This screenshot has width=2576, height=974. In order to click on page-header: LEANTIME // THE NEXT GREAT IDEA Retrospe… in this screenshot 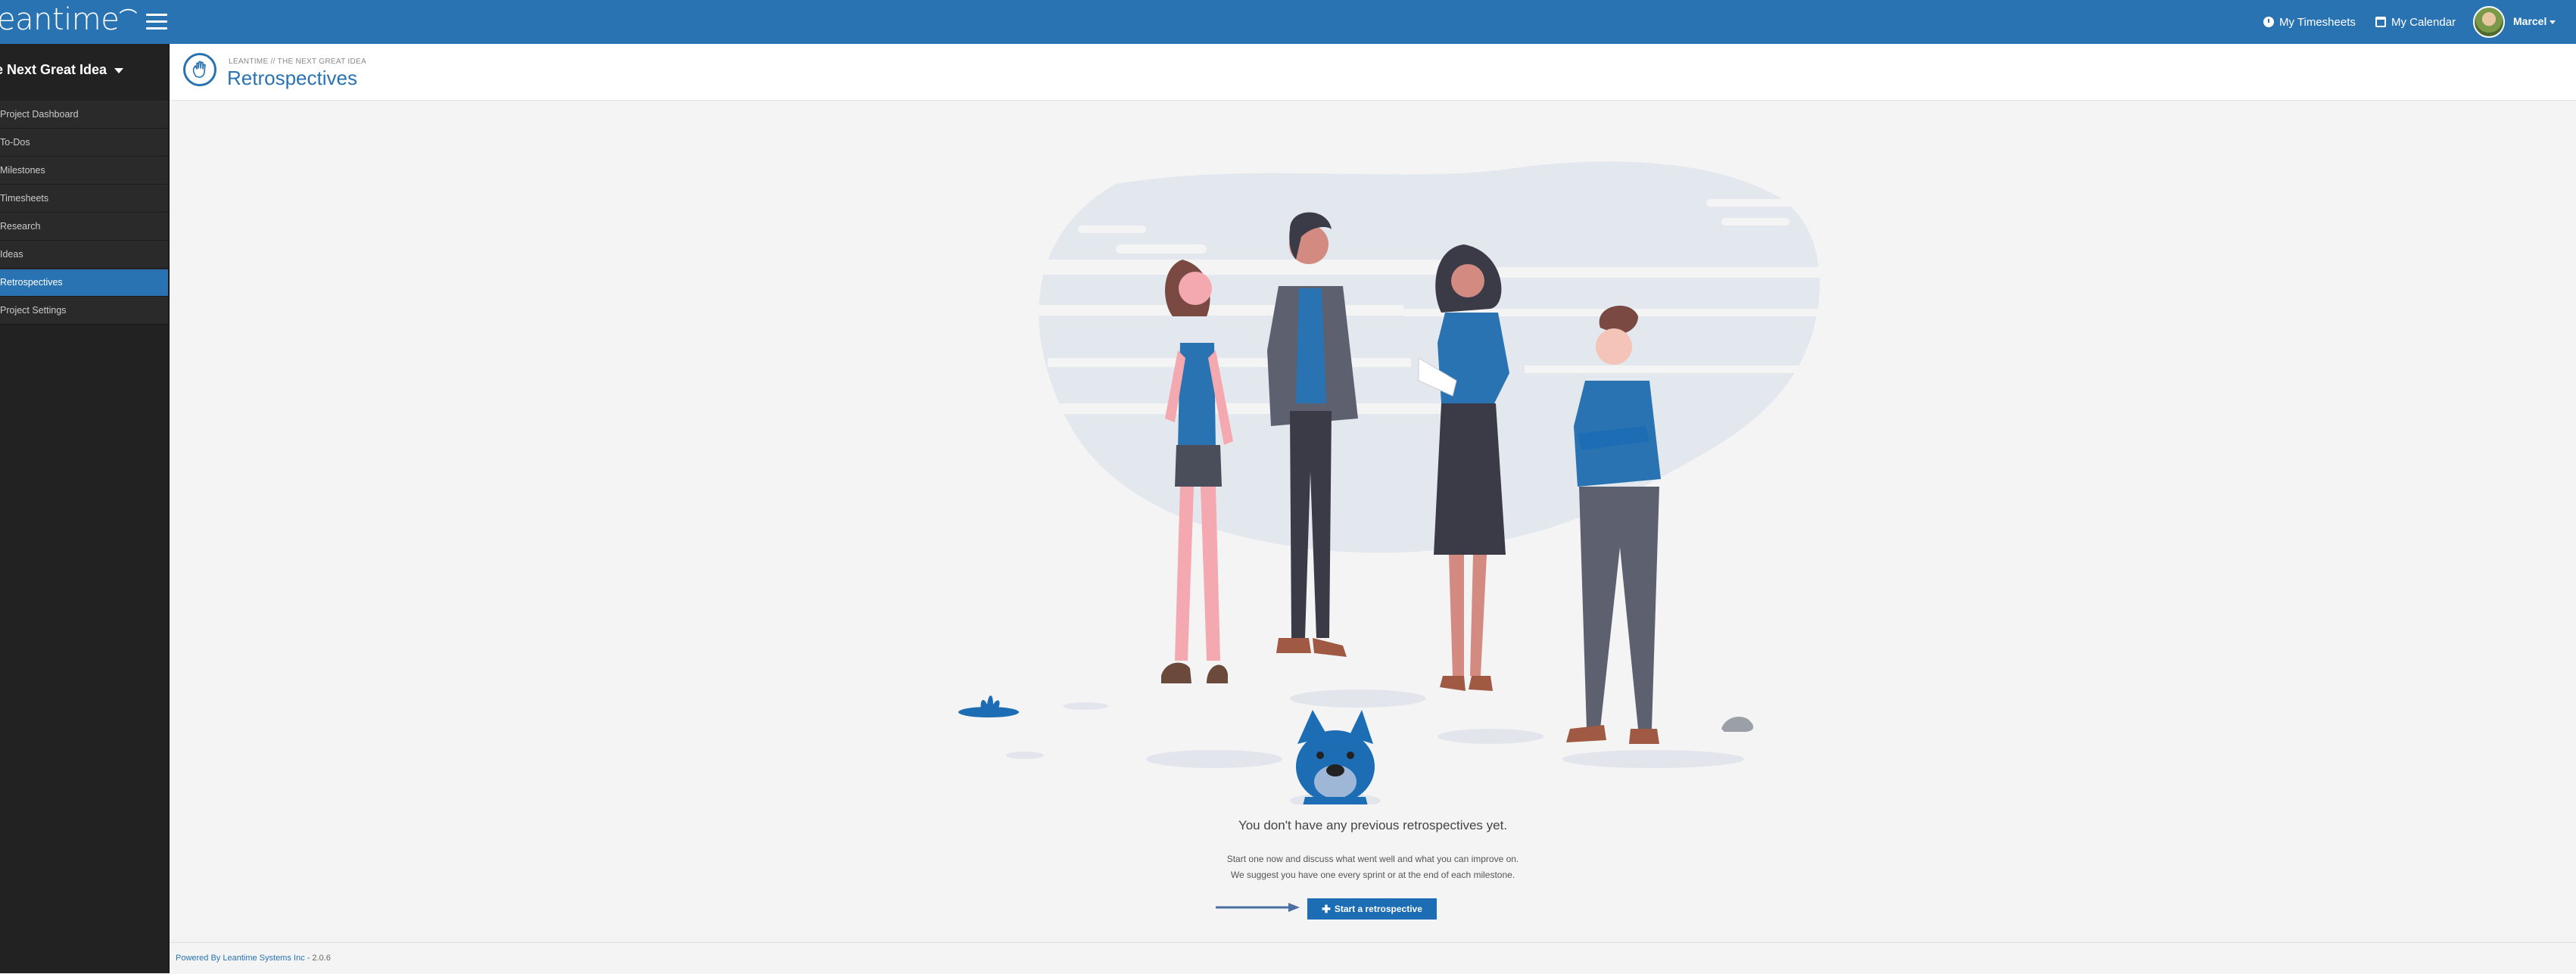, I will do `click(1373, 72)`.